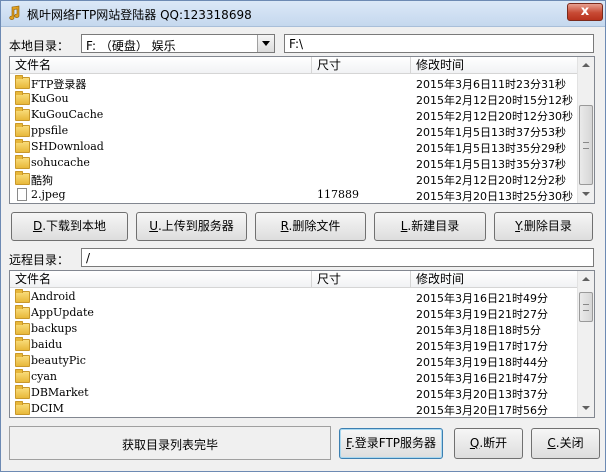 Image resolution: width=606 pixels, height=472 pixels. What do you see at coordinates (178, 43) in the screenshot?
I see `drive-select: F: （硬盘） 娱乐` at bounding box center [178, 43].